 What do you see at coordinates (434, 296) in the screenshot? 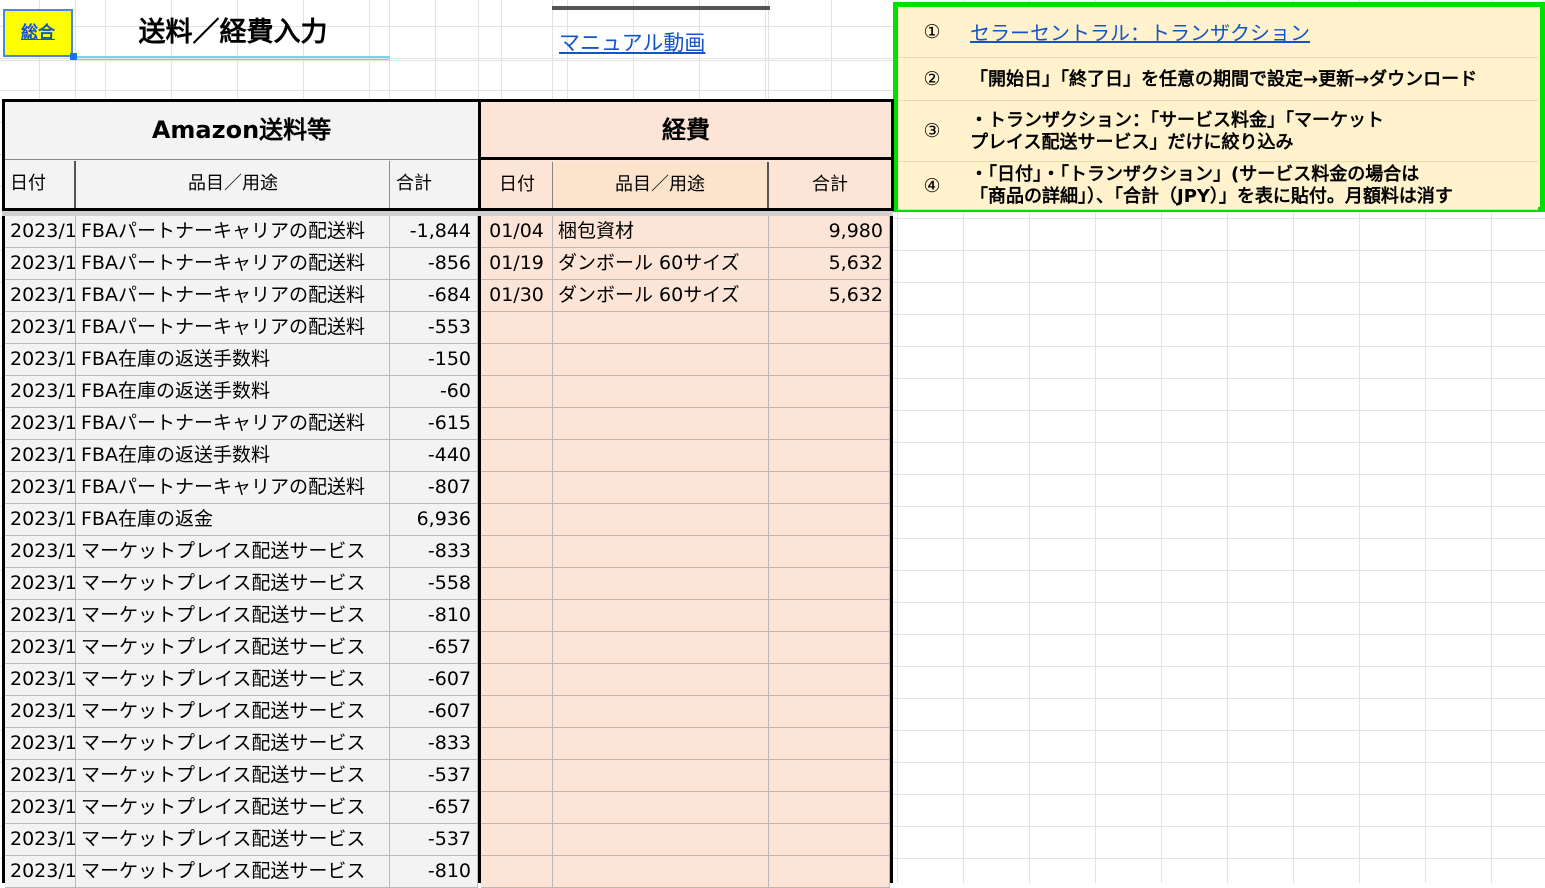
I see `amazon-cell-total: -684` at bounding box center [434, 296].